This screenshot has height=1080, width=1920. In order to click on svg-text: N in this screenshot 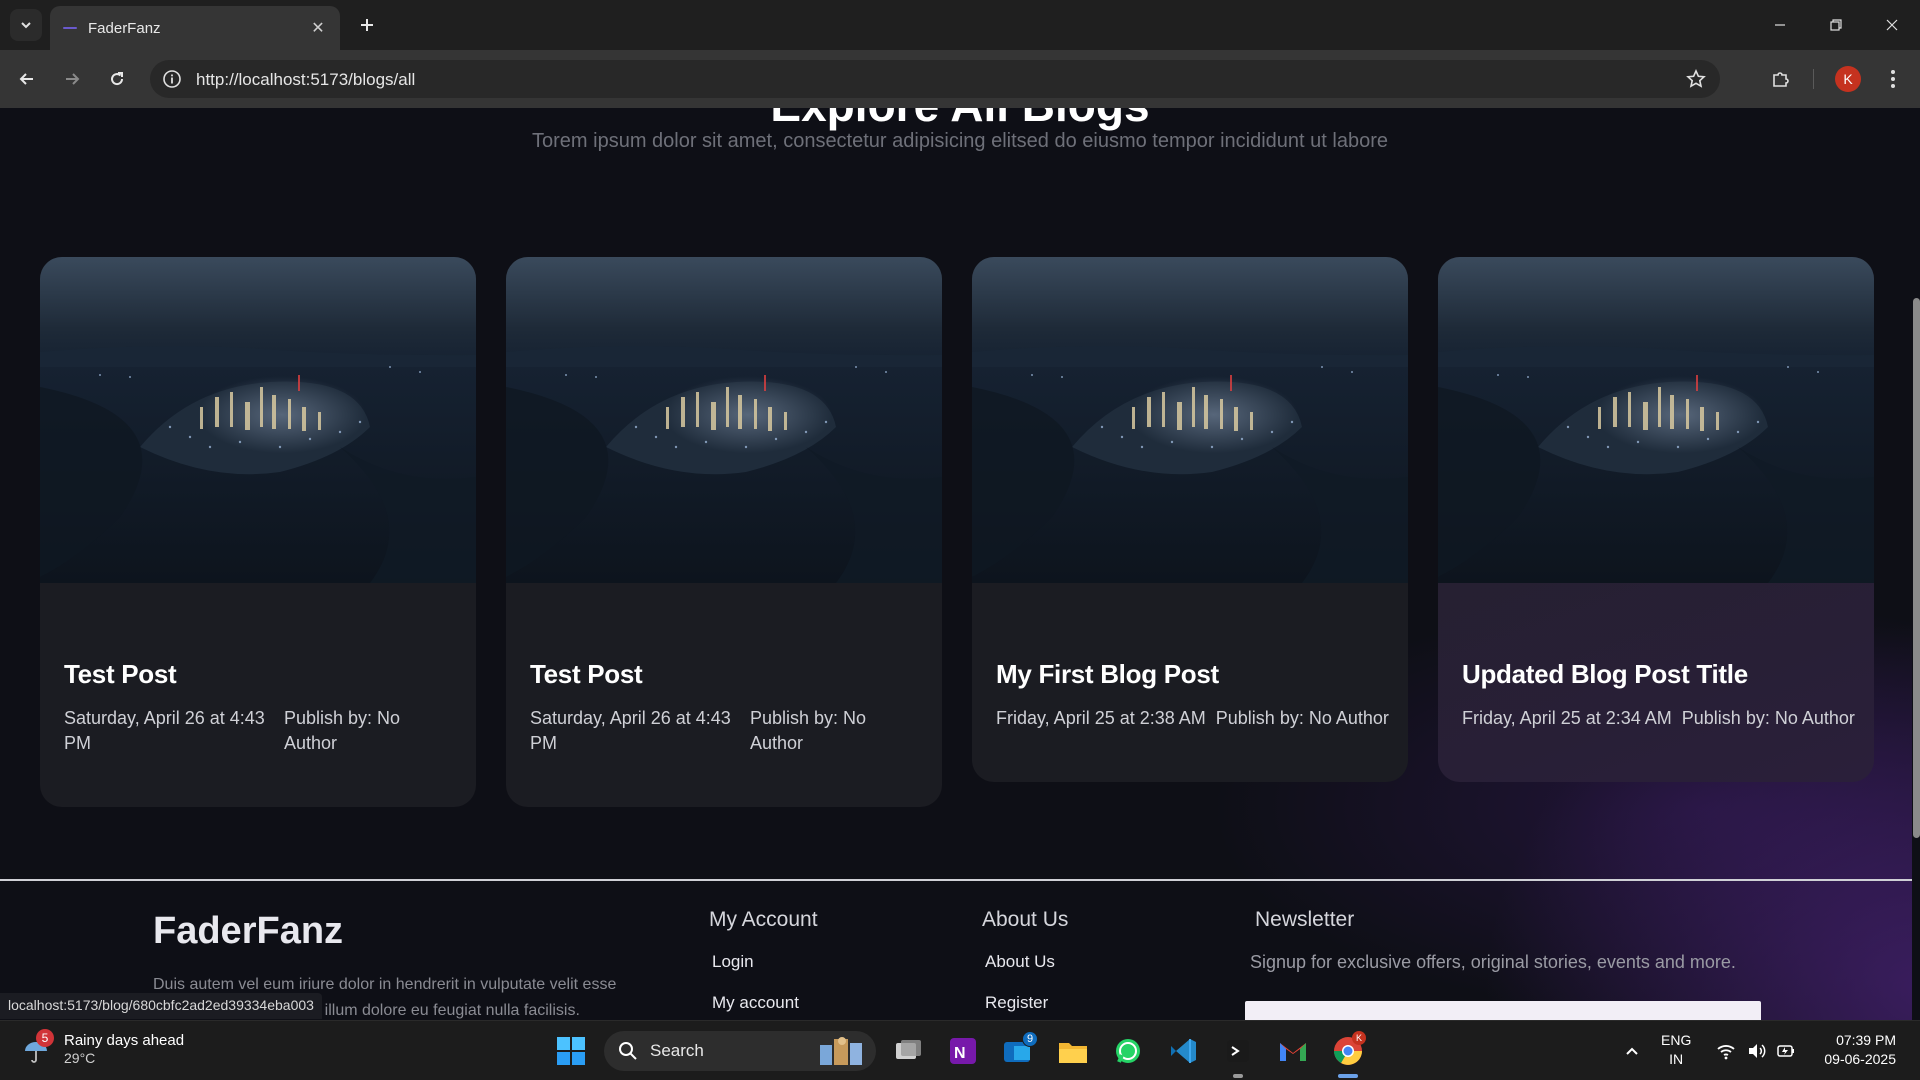, I will do `click(960, 1053)`.